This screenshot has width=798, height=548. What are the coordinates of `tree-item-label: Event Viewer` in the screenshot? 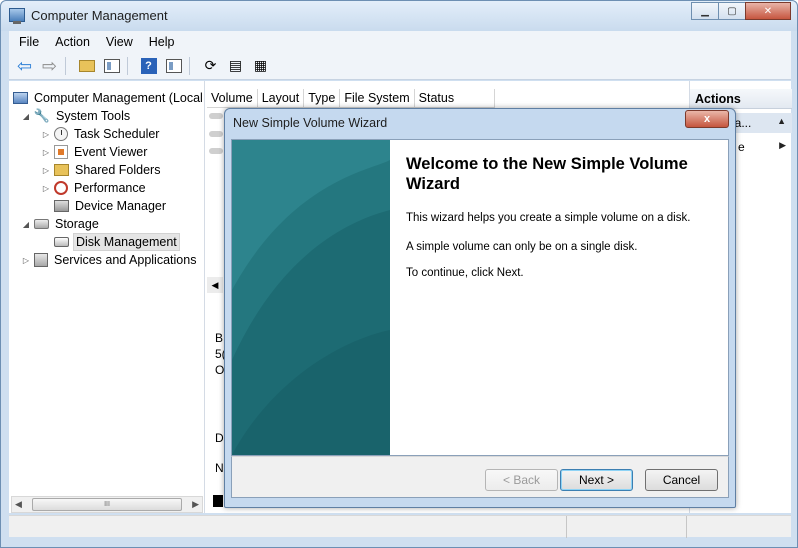 It's located at (111, 152).